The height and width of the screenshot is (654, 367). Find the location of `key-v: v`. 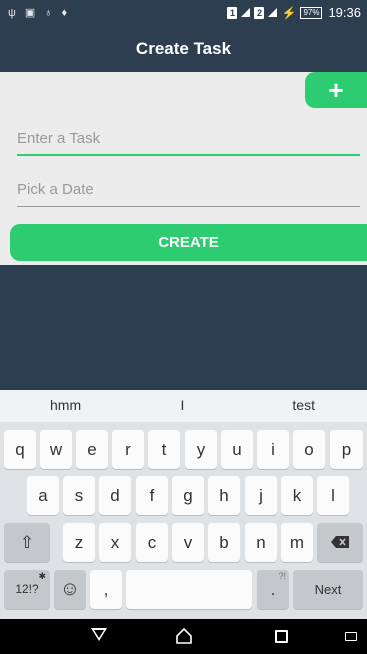

key-v: v is located at coordinates (188, 542).